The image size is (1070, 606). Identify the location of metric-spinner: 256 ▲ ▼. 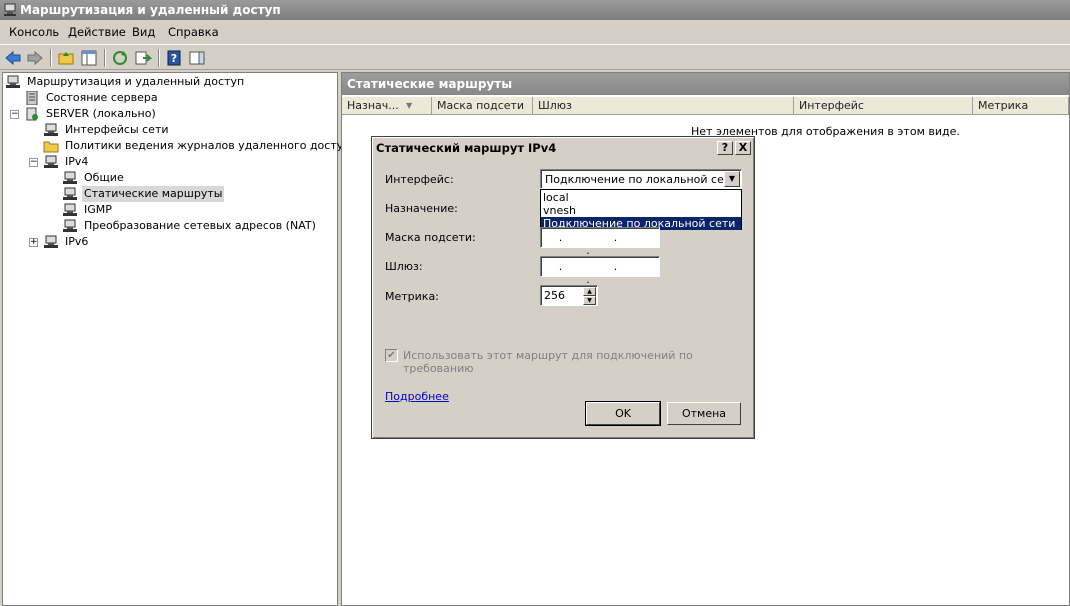
(569, 295).